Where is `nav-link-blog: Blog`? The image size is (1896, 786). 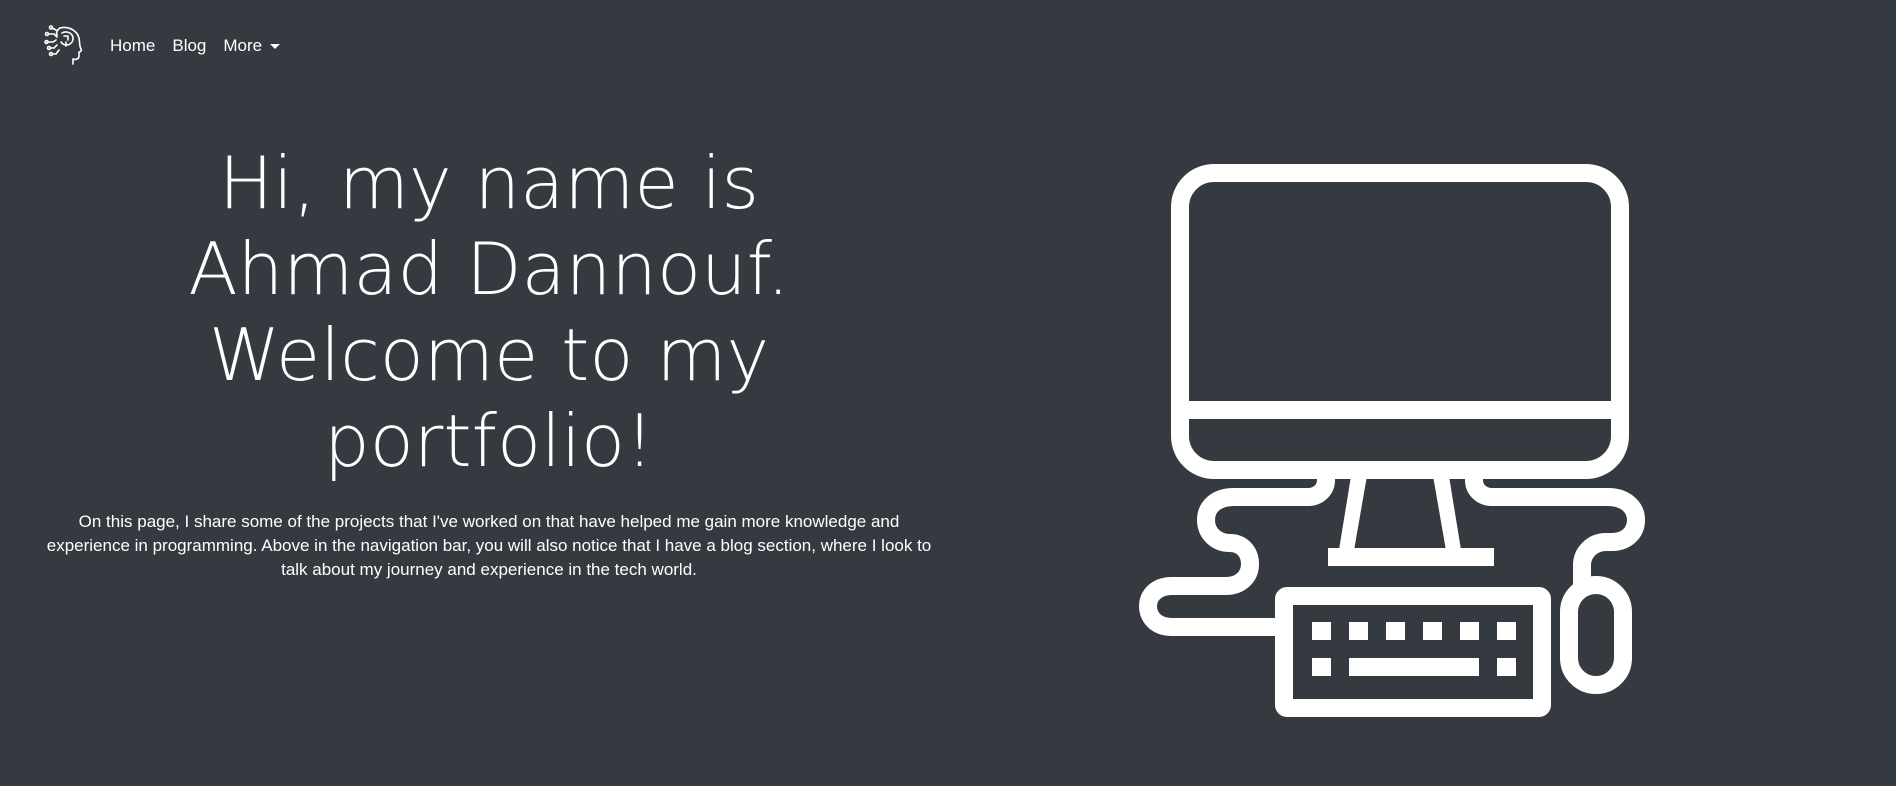
nav-link-blog: Blog is located at coordinates (189, 46).